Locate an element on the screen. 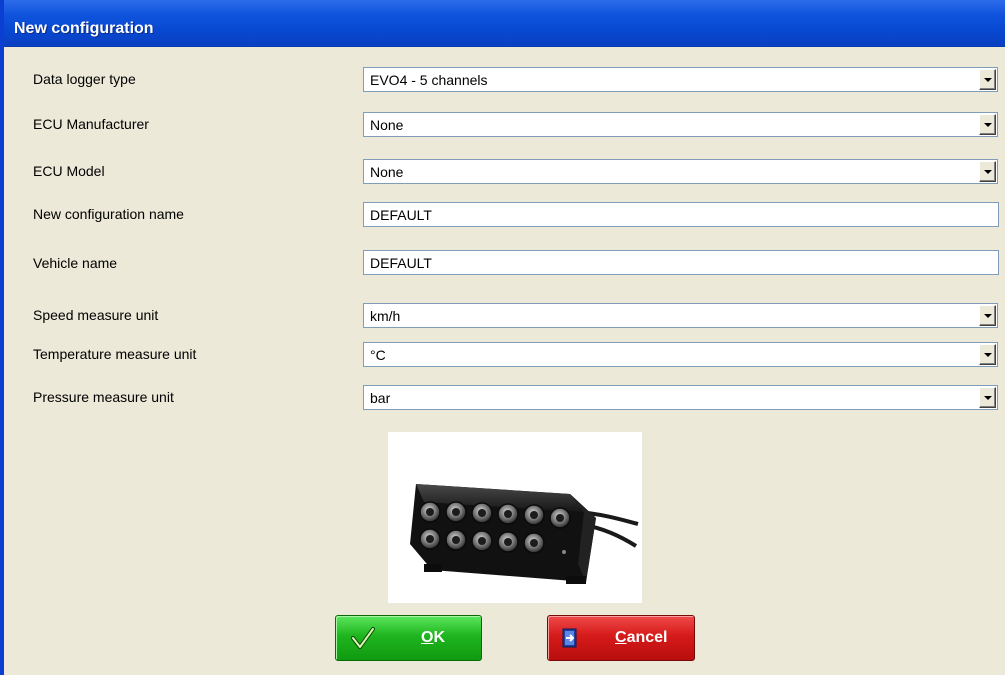  temperature-unit-dropdown-button is located at coordinates (987, 354).